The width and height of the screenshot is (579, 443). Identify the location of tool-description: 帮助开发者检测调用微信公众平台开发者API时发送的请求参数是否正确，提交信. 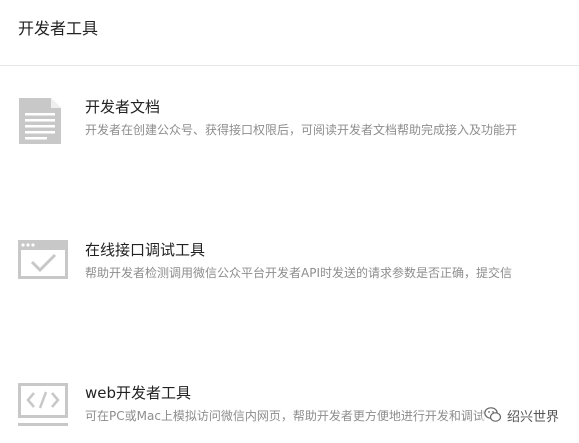
(298, 273).